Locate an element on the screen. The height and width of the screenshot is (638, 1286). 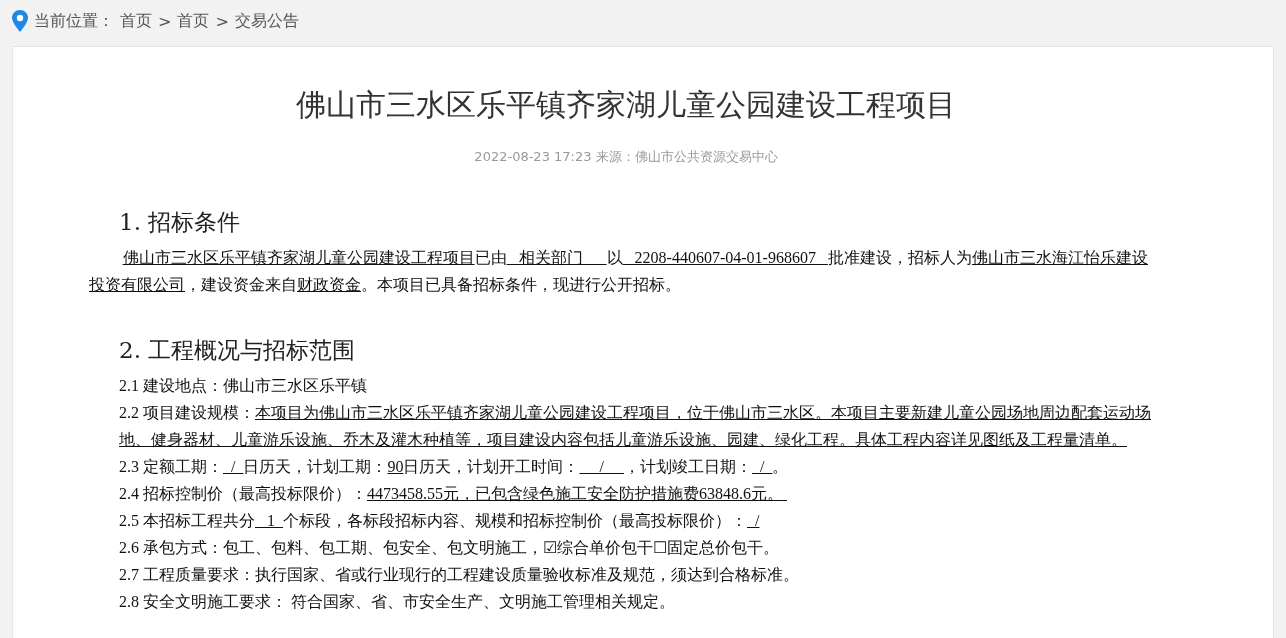
breadcrumb-label: 当前位置： is located at coordinates (74, 21).